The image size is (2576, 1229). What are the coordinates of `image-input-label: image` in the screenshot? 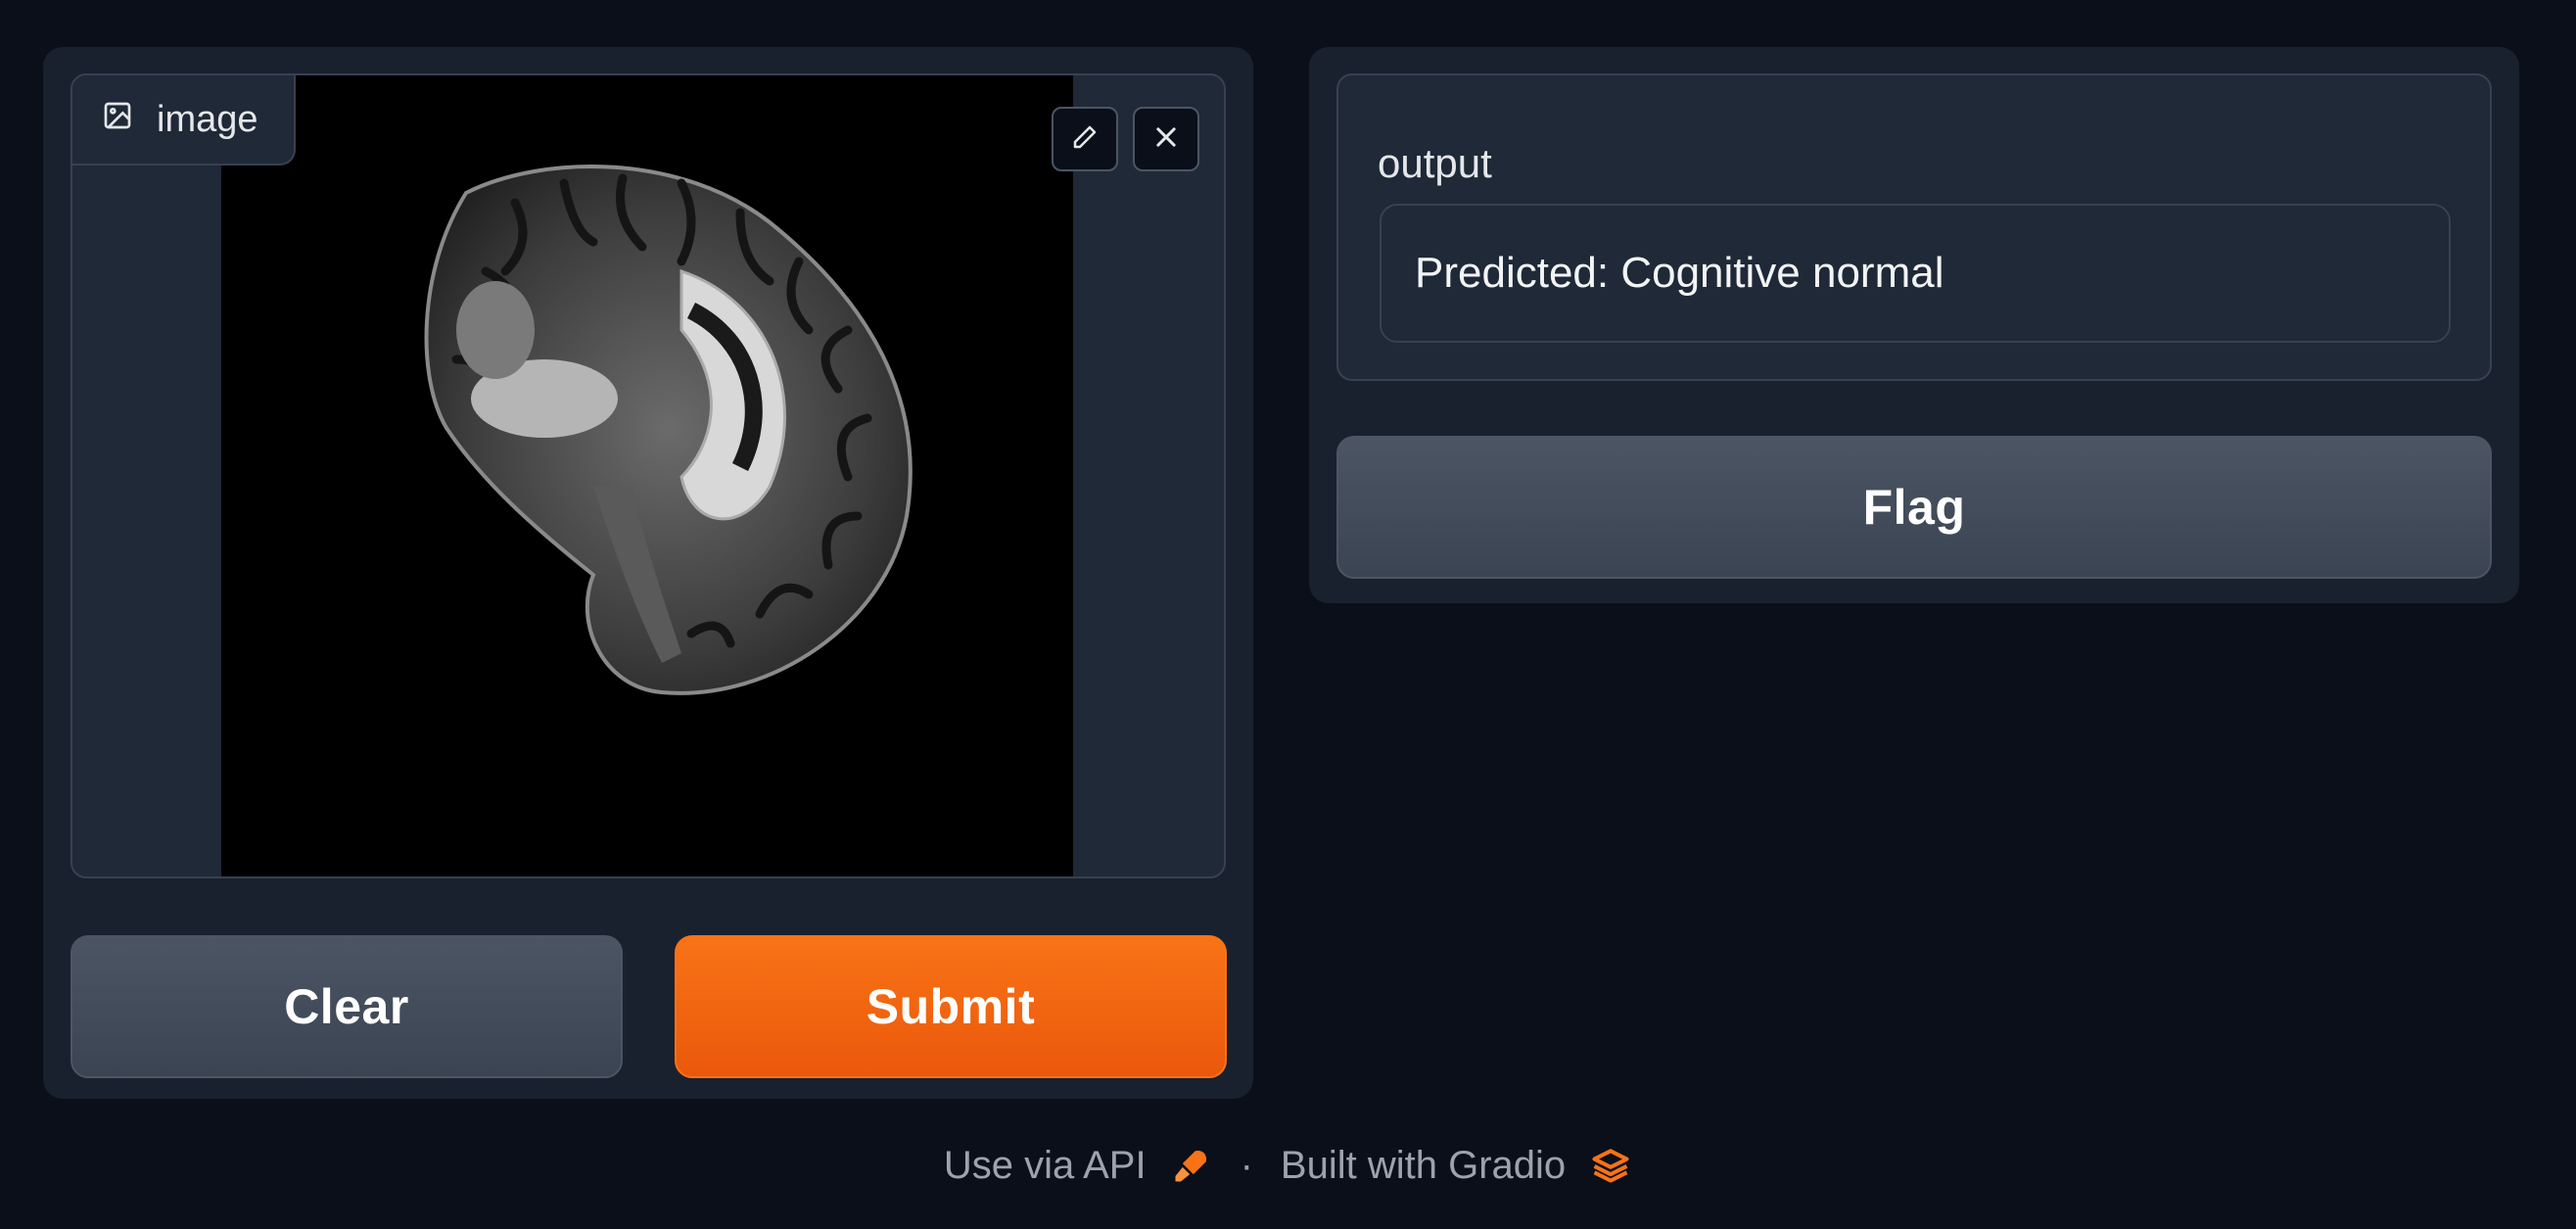 It's located at (184, 120).